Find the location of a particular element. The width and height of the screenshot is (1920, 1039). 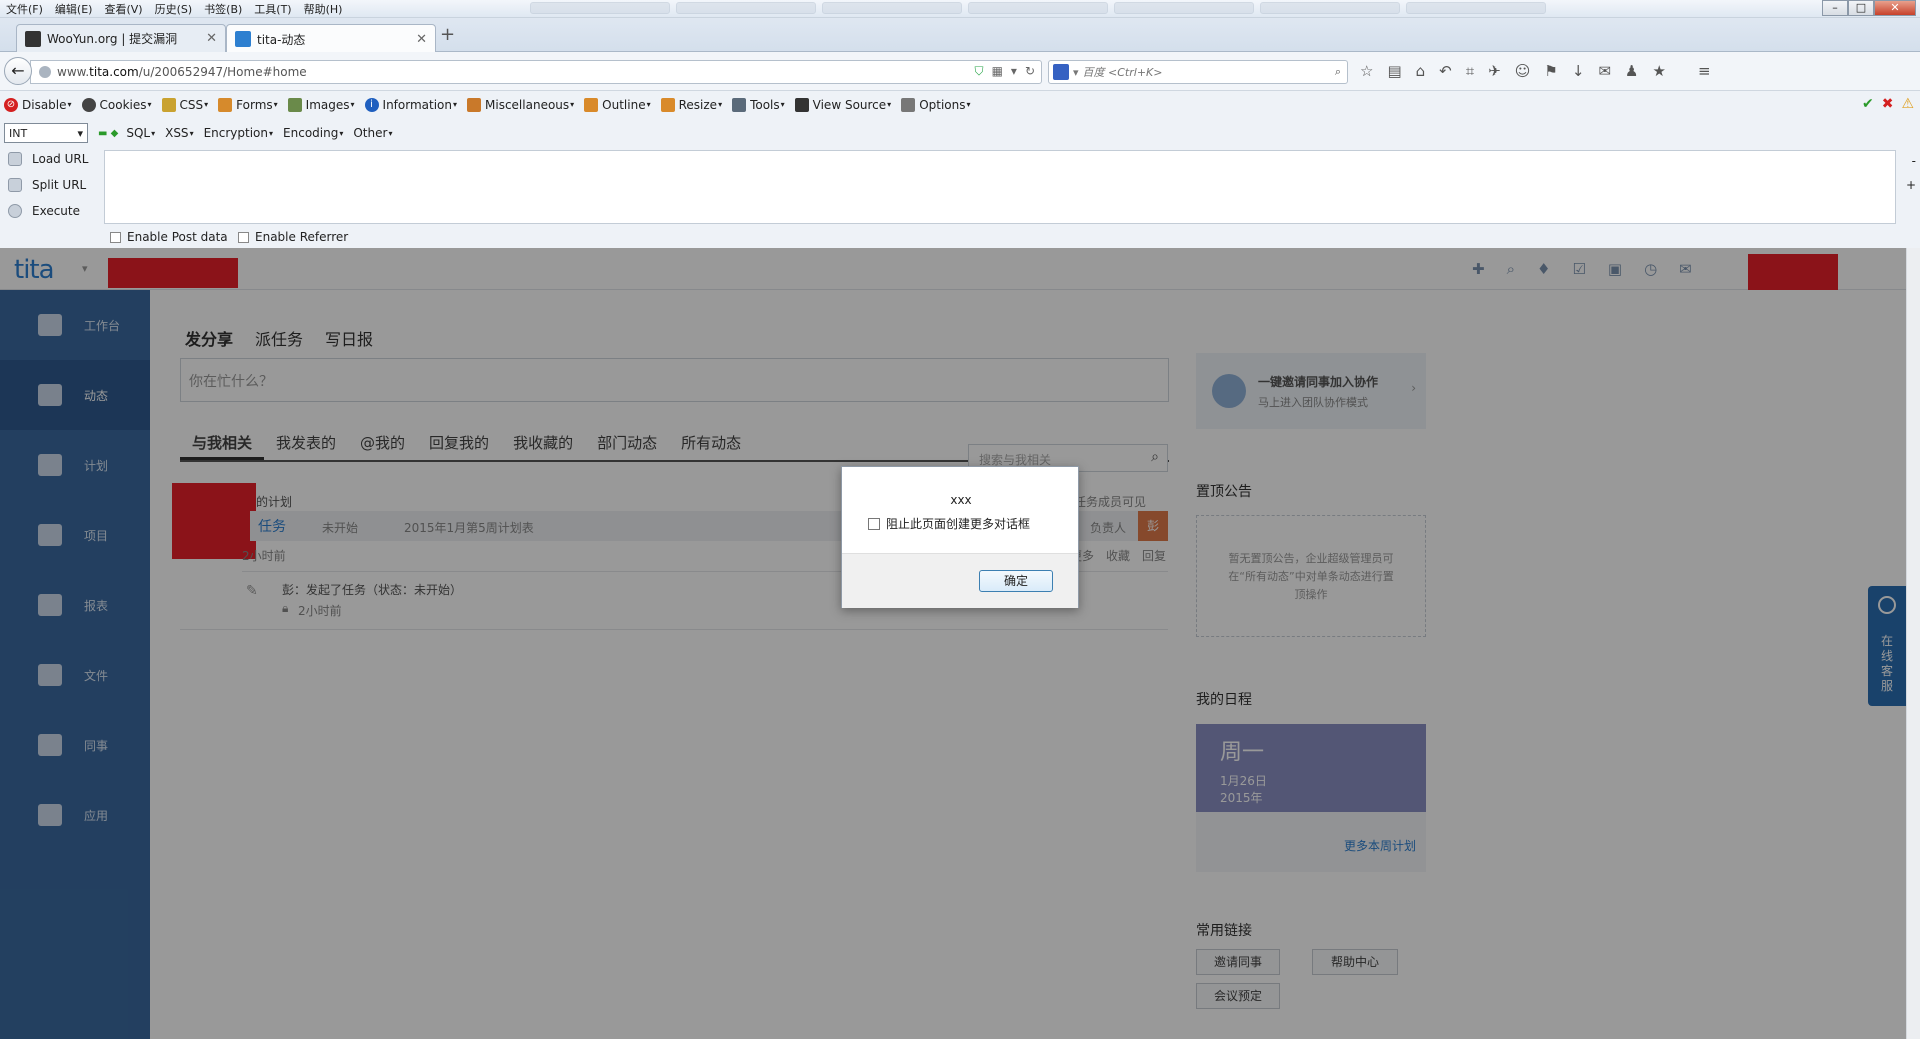

wd-label: Disable is located at coordinates (44, 104).